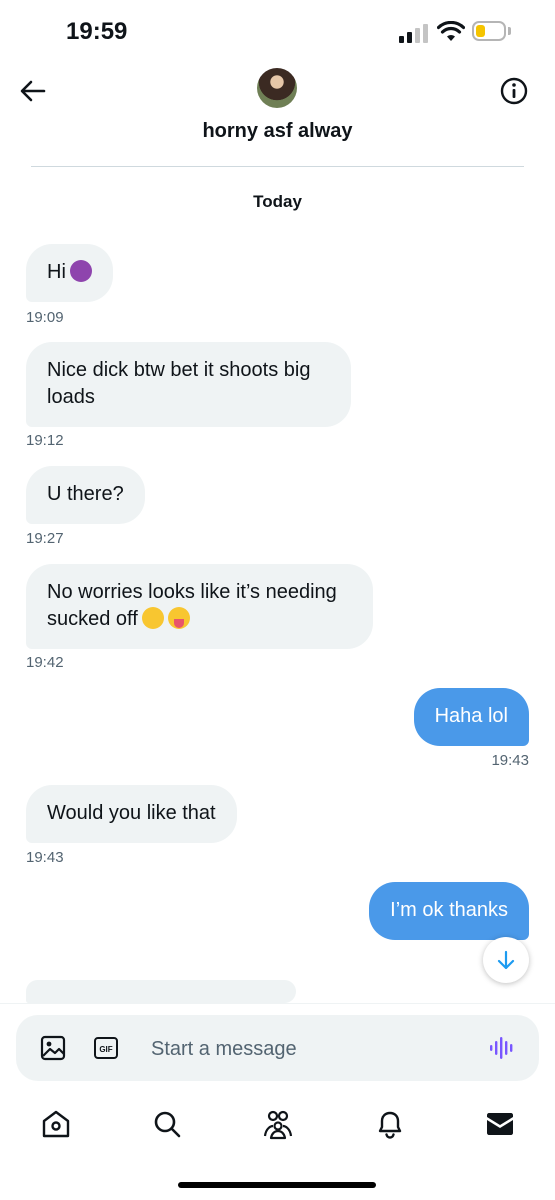 This screenshot has height=1200, width=555. Describe the element at coordinates (45, 538) in the screenshot. I see `message-timestamp: 19:27` at that location.